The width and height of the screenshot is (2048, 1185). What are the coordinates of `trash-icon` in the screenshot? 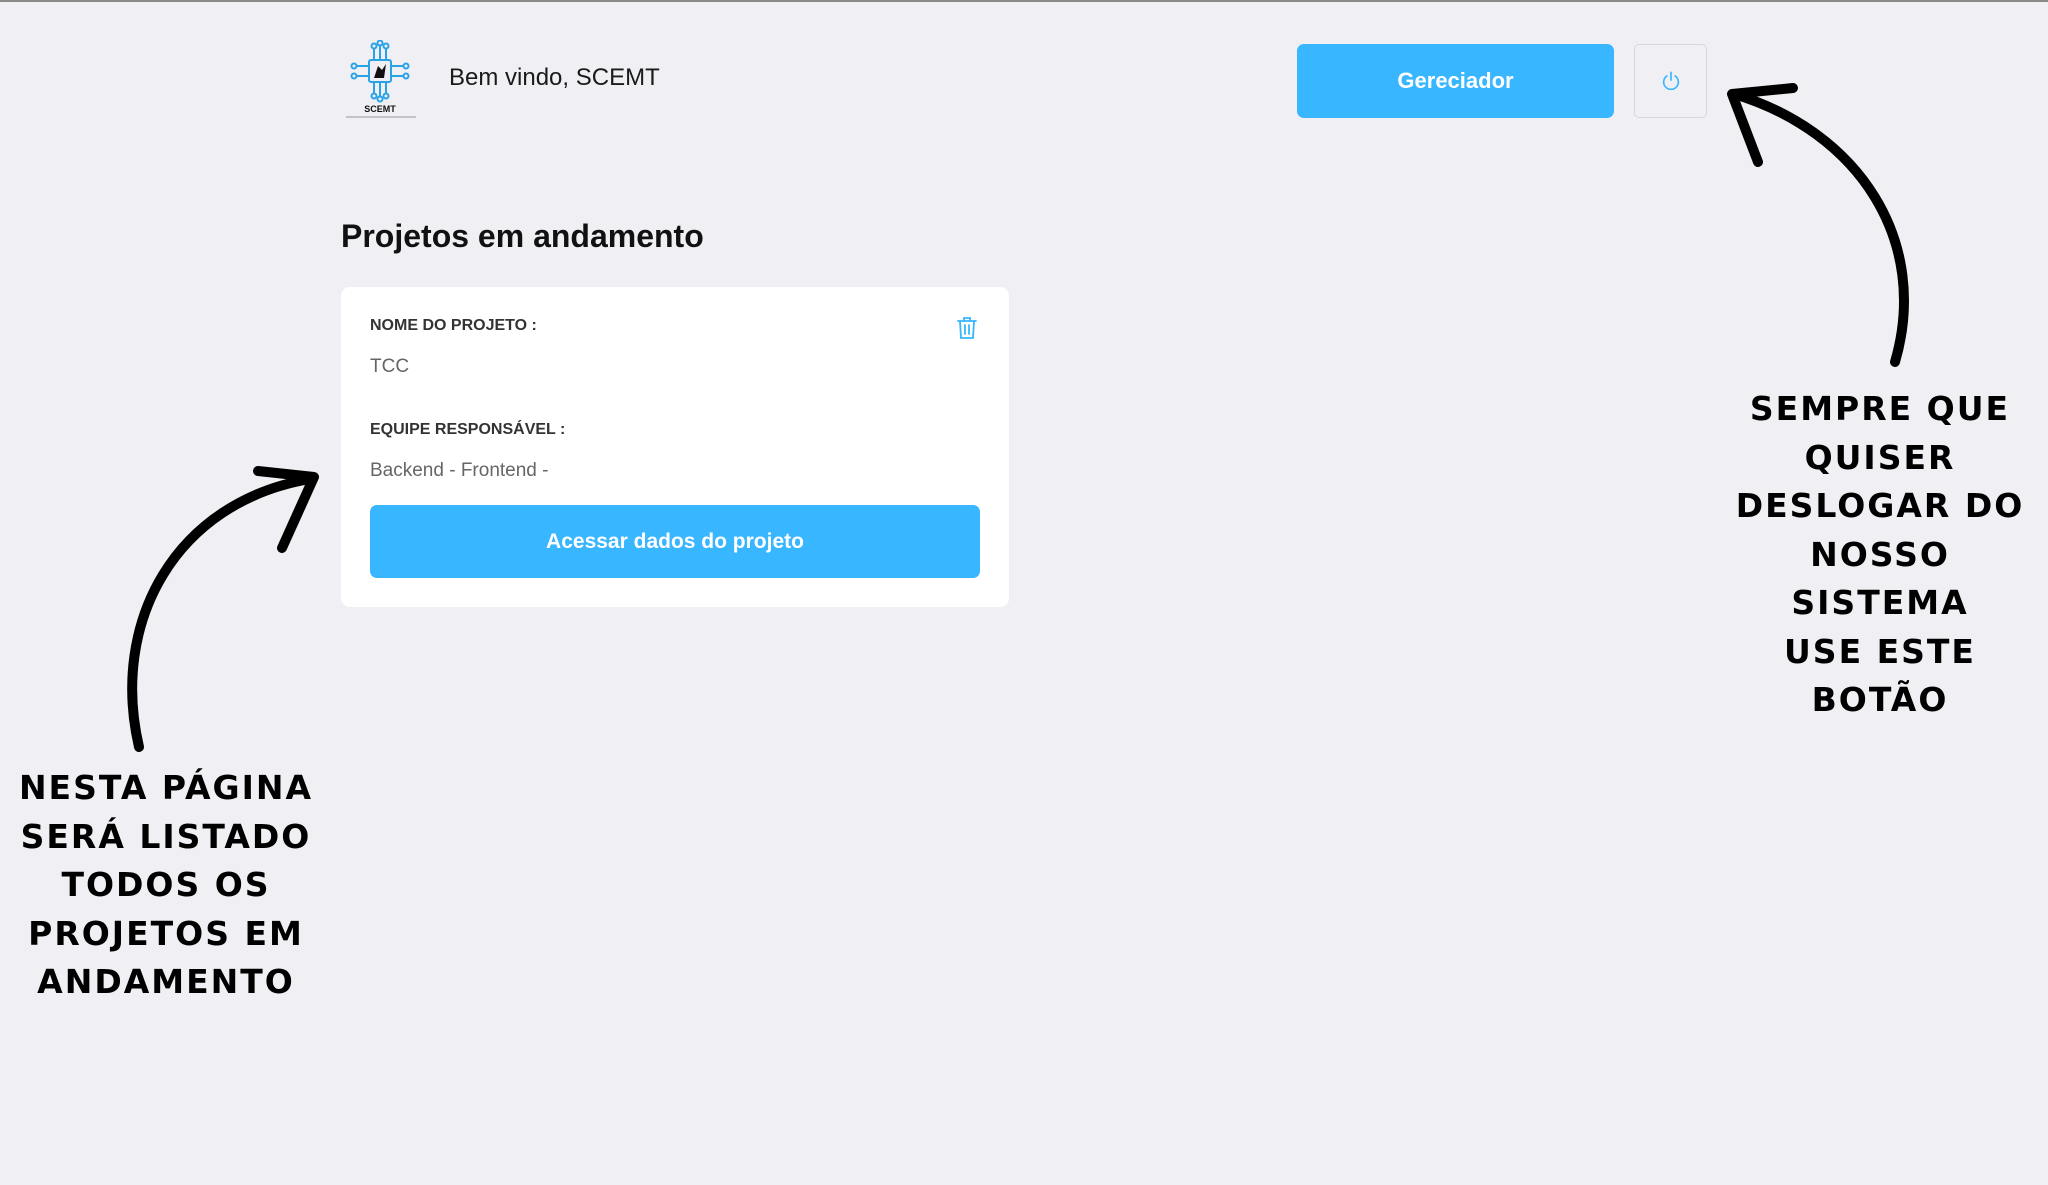 It's located at (967, 328).